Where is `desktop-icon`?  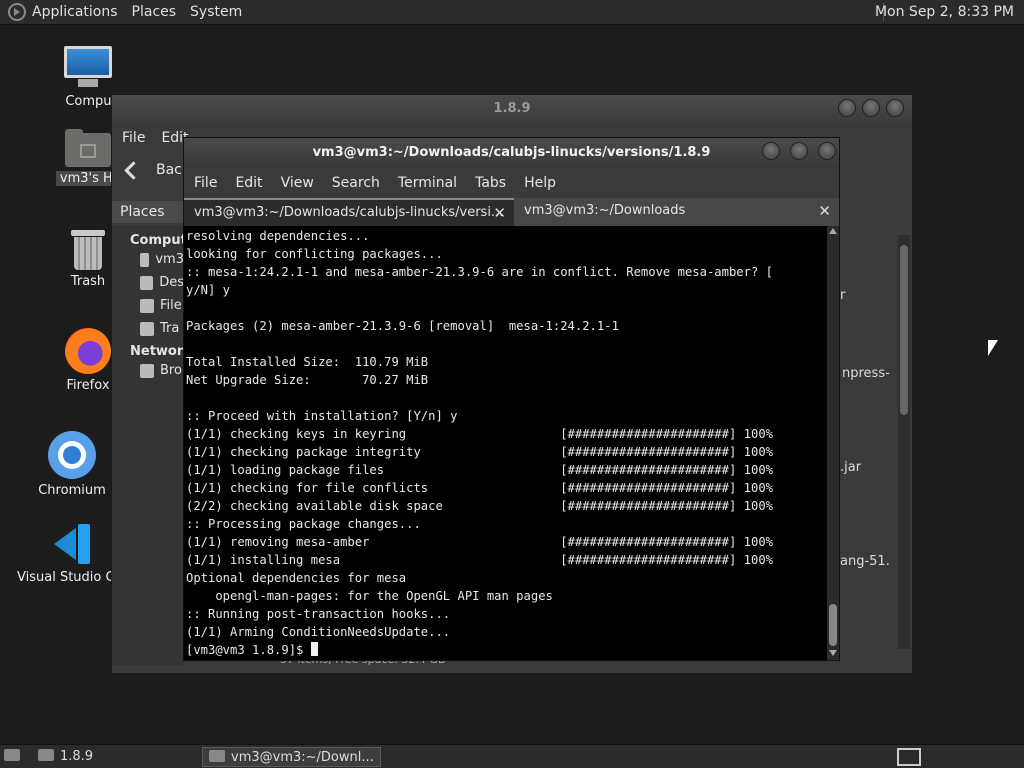
desktop-icon is located at coordinates (147, 282).